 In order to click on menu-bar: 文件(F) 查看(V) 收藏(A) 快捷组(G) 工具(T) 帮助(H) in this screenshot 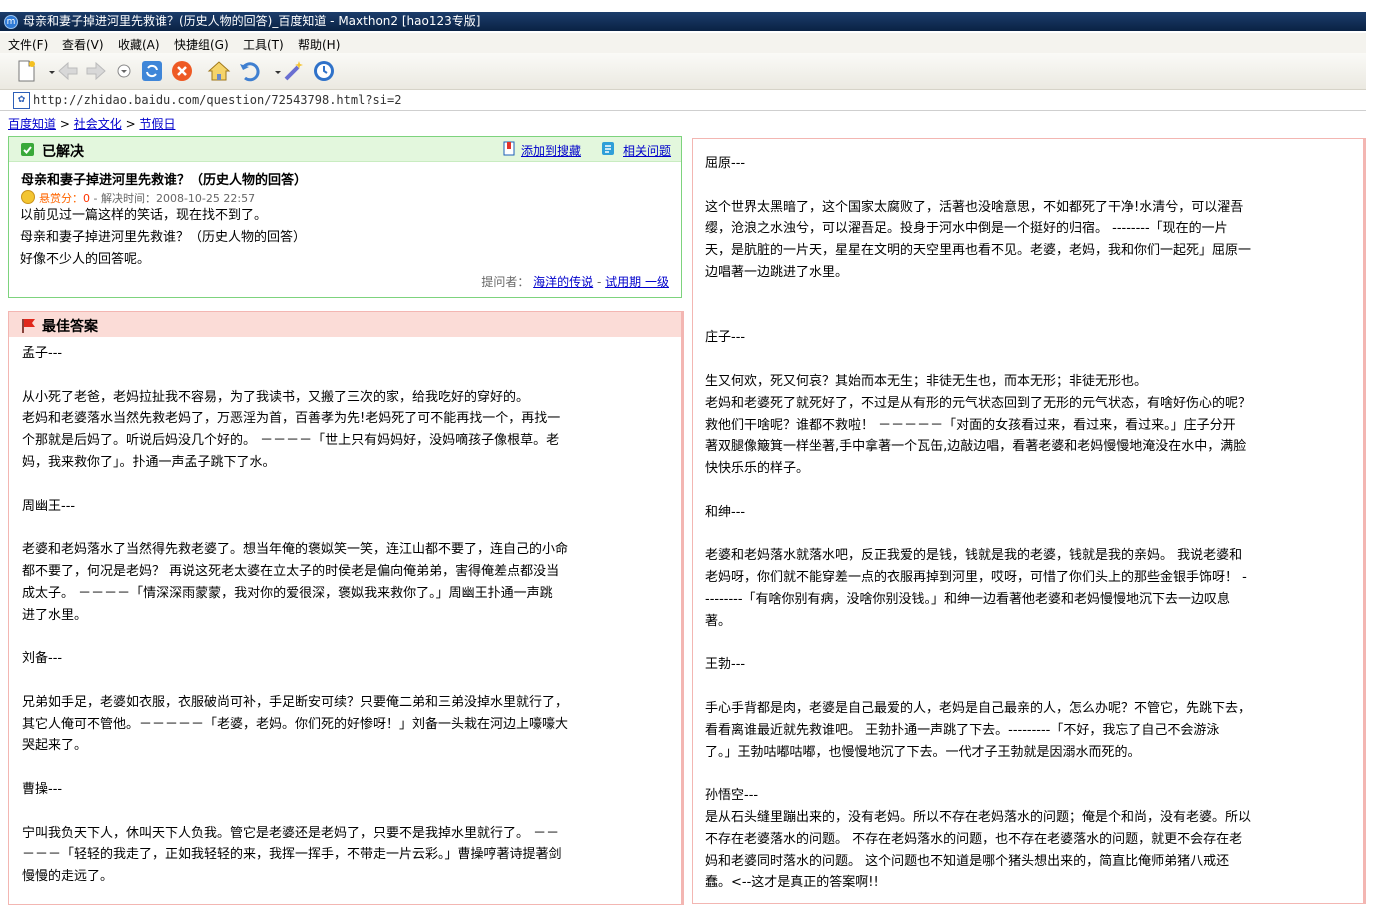, I will do `click(683, 43)`.